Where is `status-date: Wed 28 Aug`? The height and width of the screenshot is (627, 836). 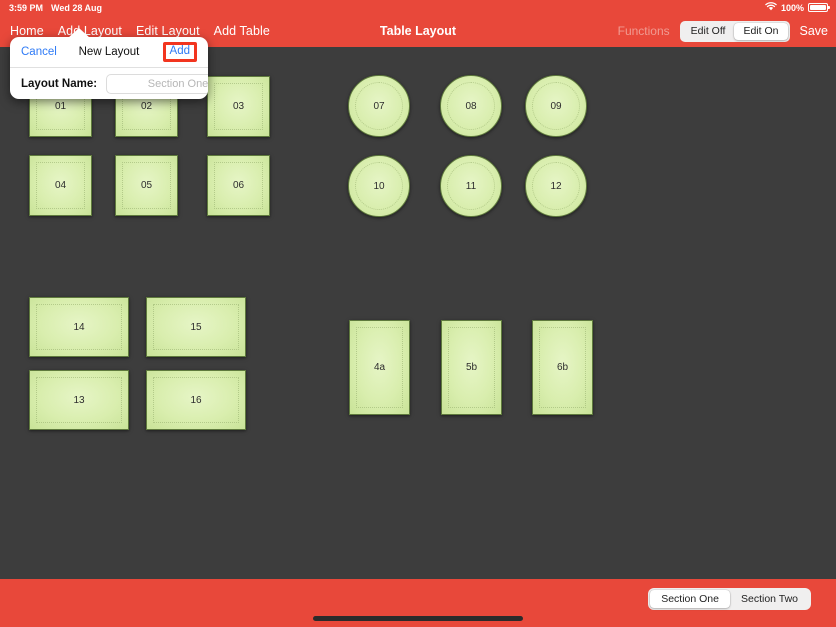 status-date: Wed 28 Aug is located at coordinates (77, 7).